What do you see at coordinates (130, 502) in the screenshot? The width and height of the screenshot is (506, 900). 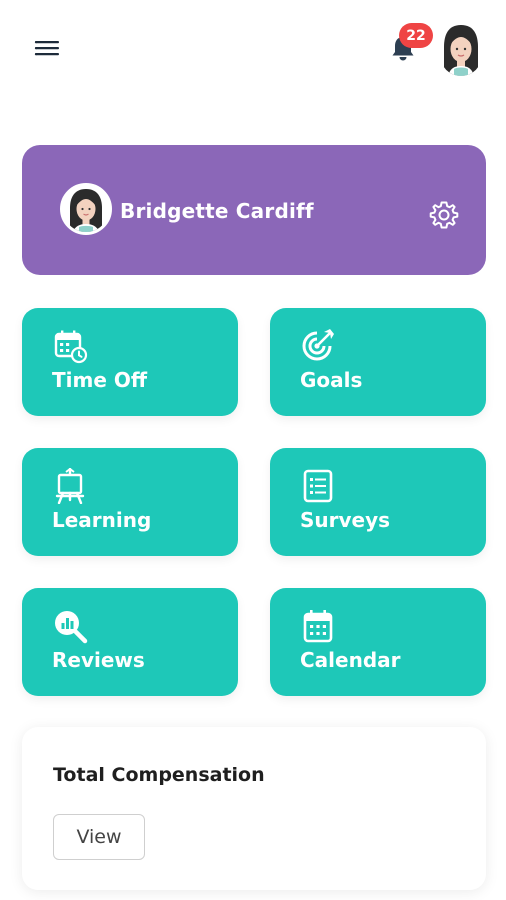 I see `tile-learning: Learning` at bounding box center [130, 502].